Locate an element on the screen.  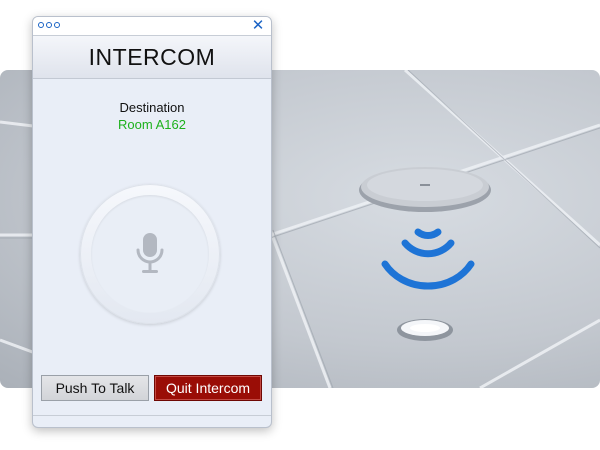
ceiling-speaker is located at coordinates (425, 189).